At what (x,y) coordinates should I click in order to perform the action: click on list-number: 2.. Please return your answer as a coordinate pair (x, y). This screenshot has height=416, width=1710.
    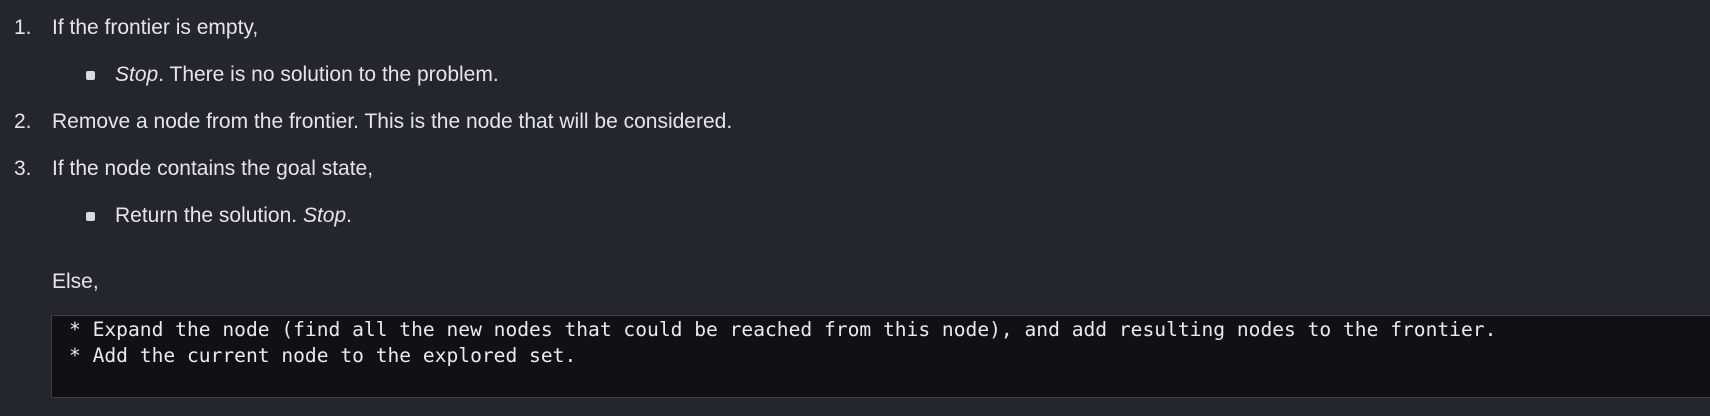
    Looking at the image, I should click on (23, 121).